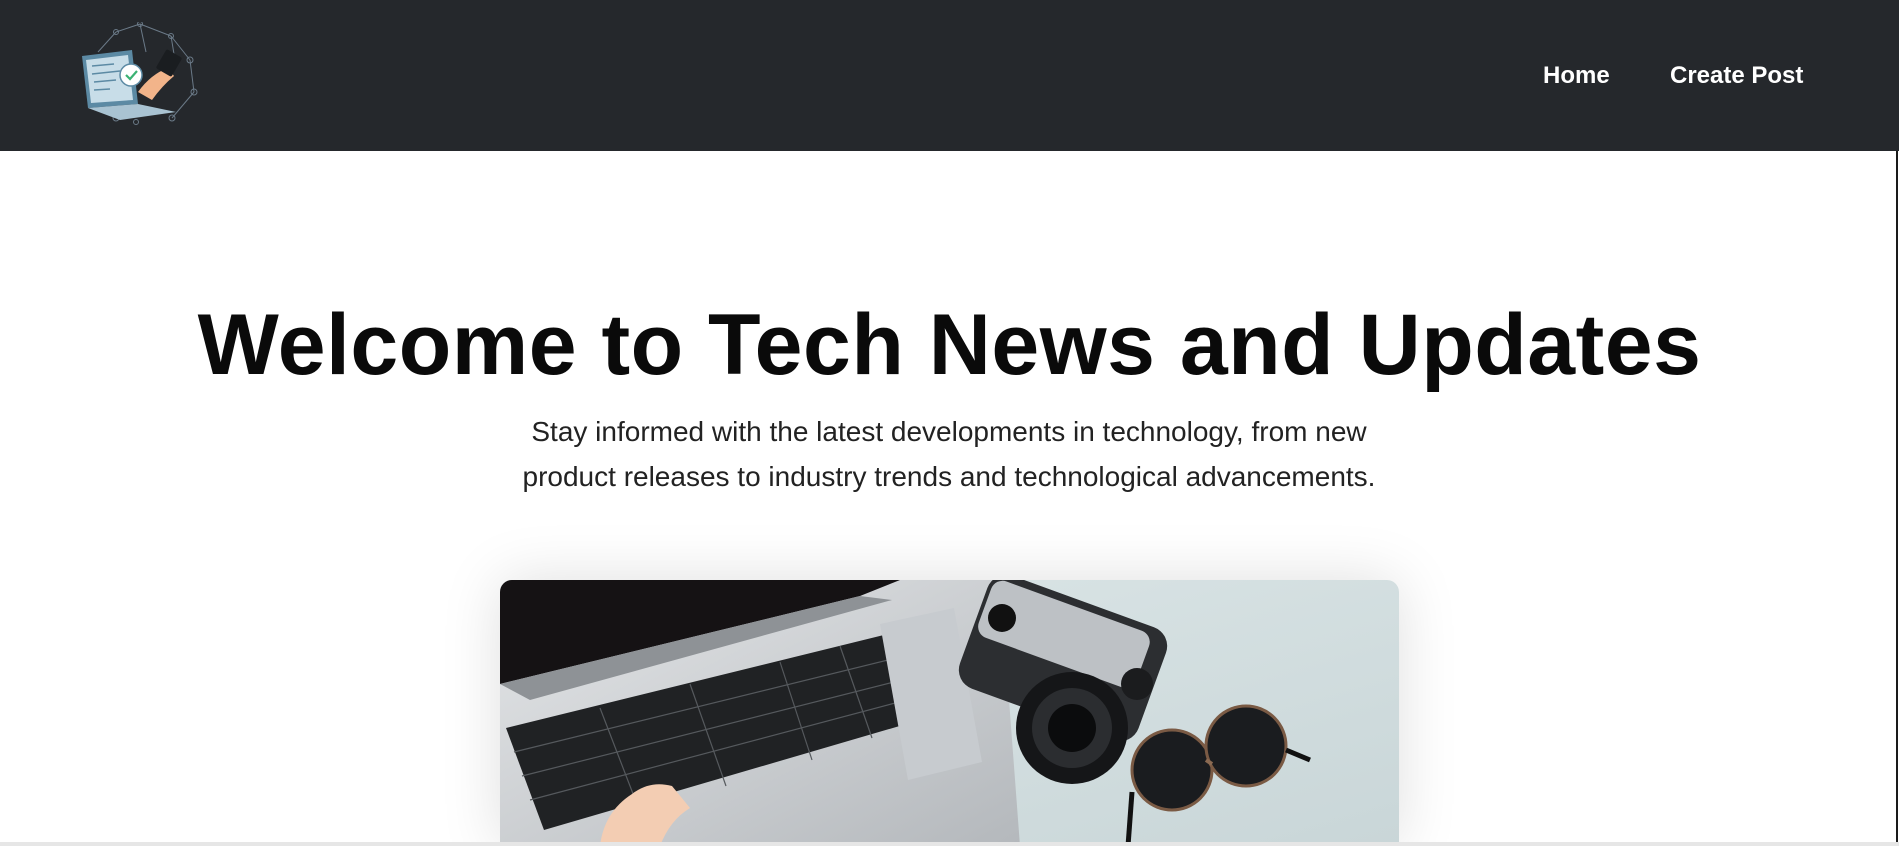 The image size is (1899, 846). I want to click on site-logo, so click(140, 74).